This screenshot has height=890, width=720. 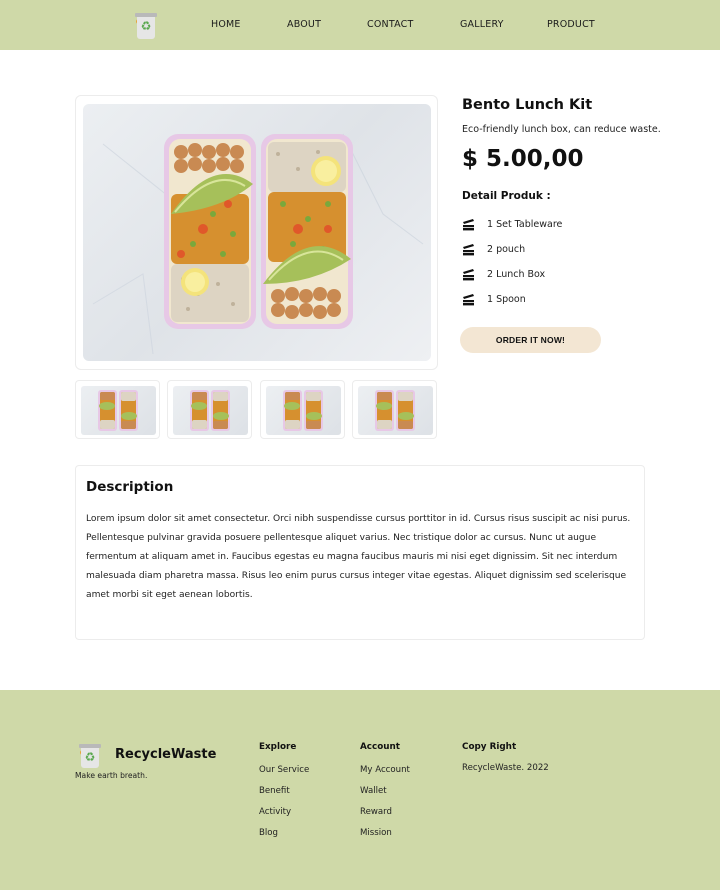 What do you see at coordinates (274, 791) in the screenshot?
I see `footer-link-benefit: Benefit` at bounding box center [274, 791].